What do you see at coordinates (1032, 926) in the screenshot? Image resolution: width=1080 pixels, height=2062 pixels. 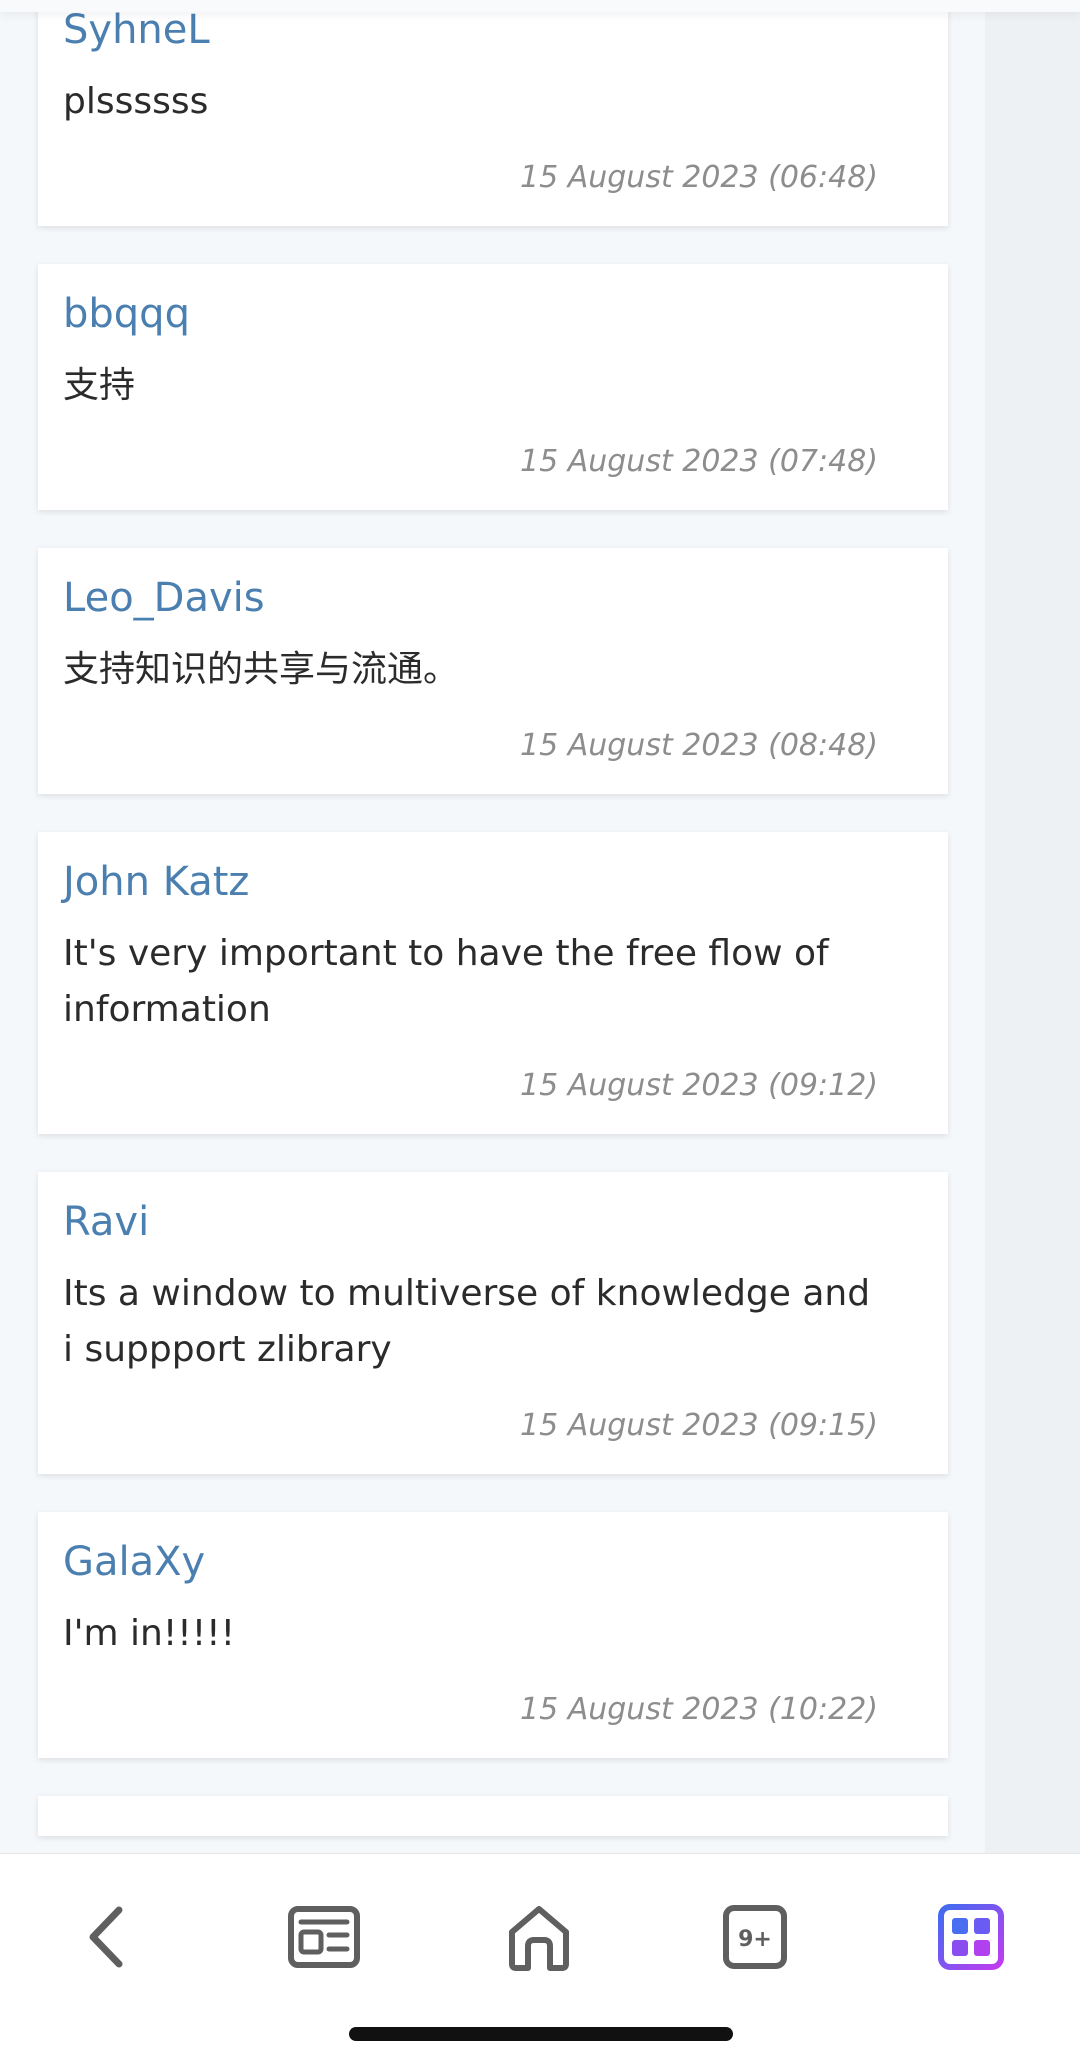 I see `right-gutter` at bounding box center [1032, 926].